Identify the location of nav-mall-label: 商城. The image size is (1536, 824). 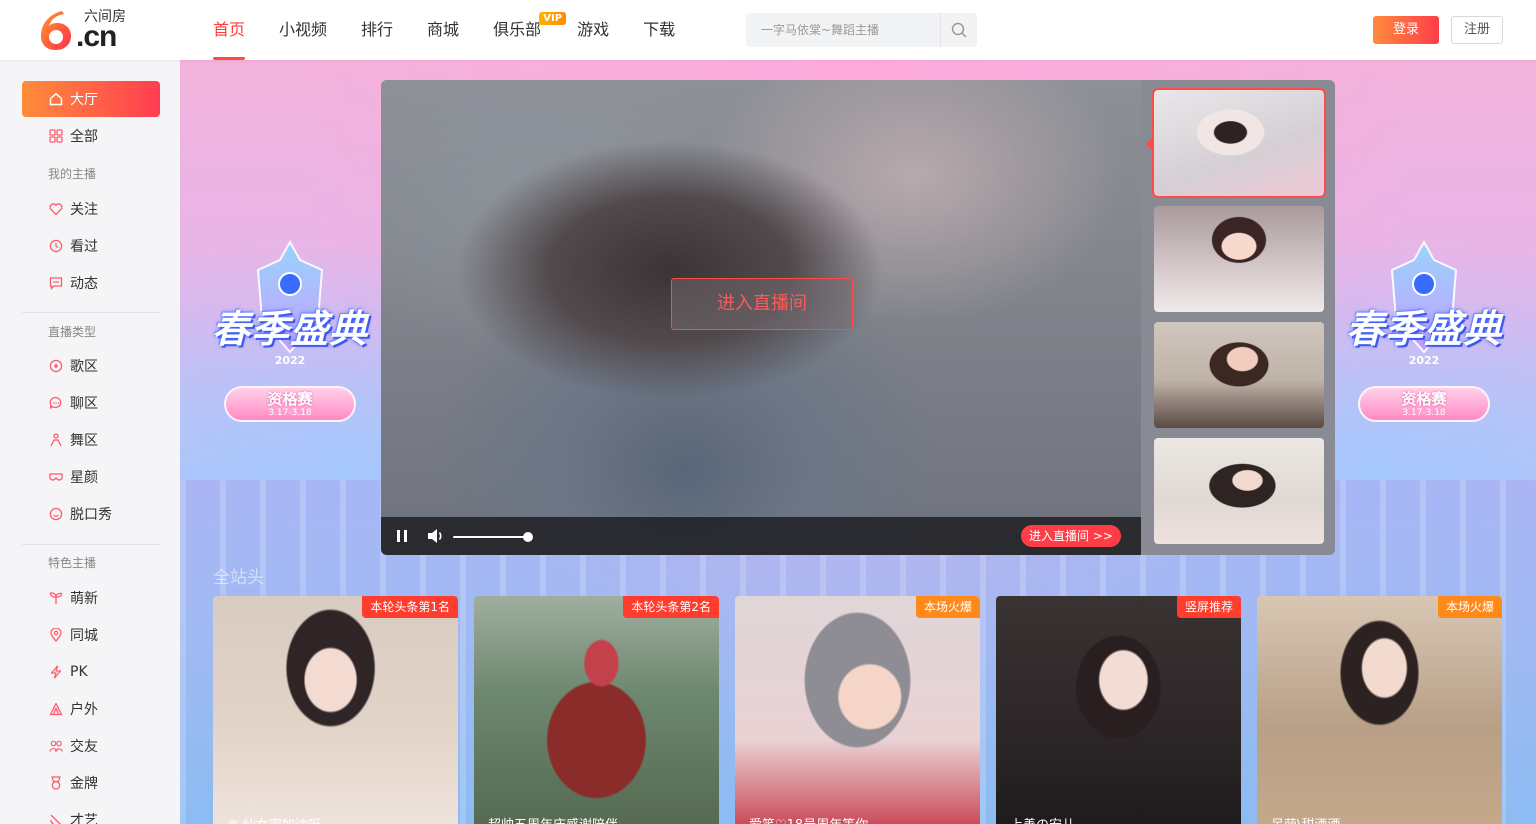
(443, 29).